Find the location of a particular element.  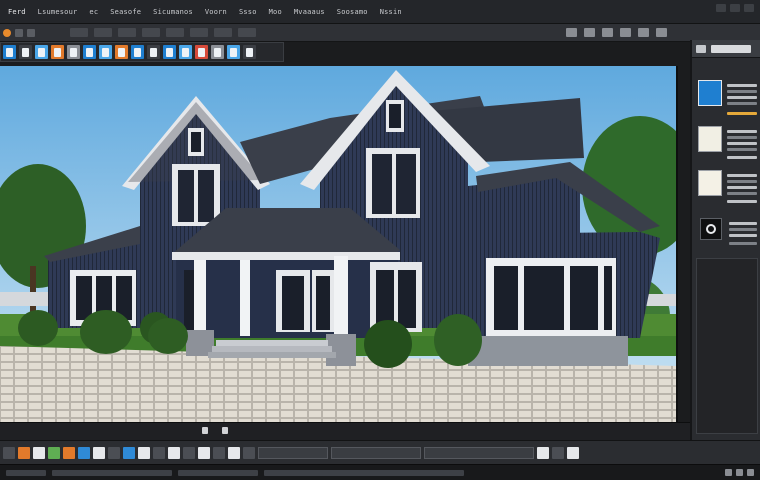

maximize-icon is located at coordinates (735, 8).